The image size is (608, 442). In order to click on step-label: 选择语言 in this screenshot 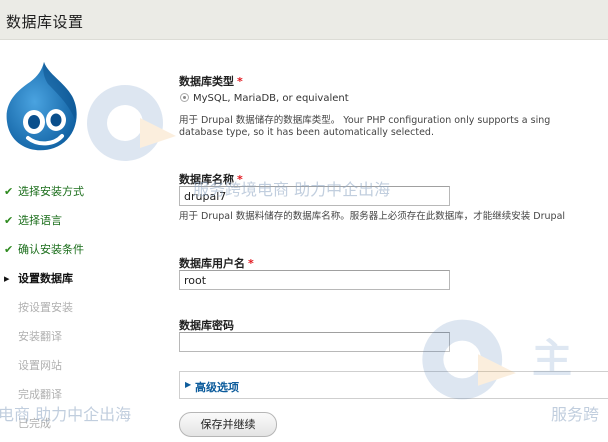, I will do `click(40, 220)`.